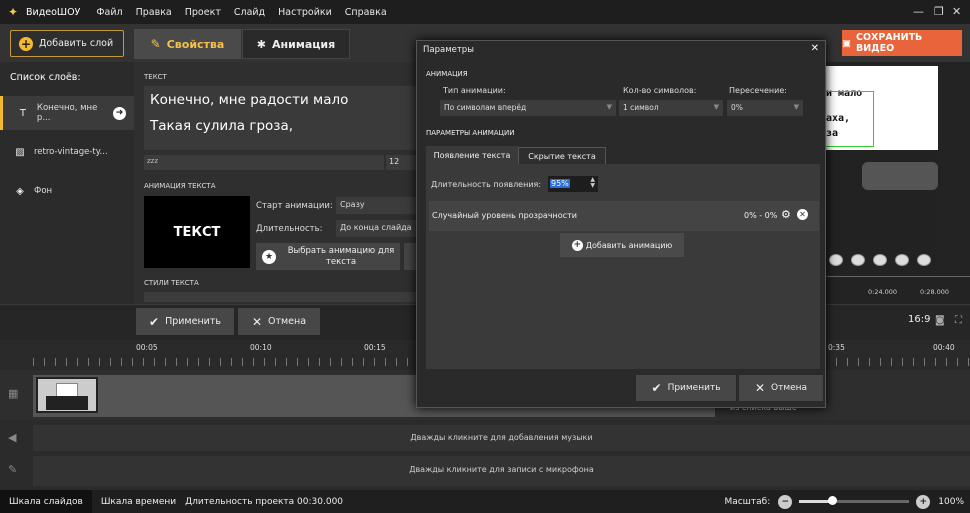 This screenshot has width=970, height=513. I want to click on snapshot-icon: ◙, so click(940, 320).